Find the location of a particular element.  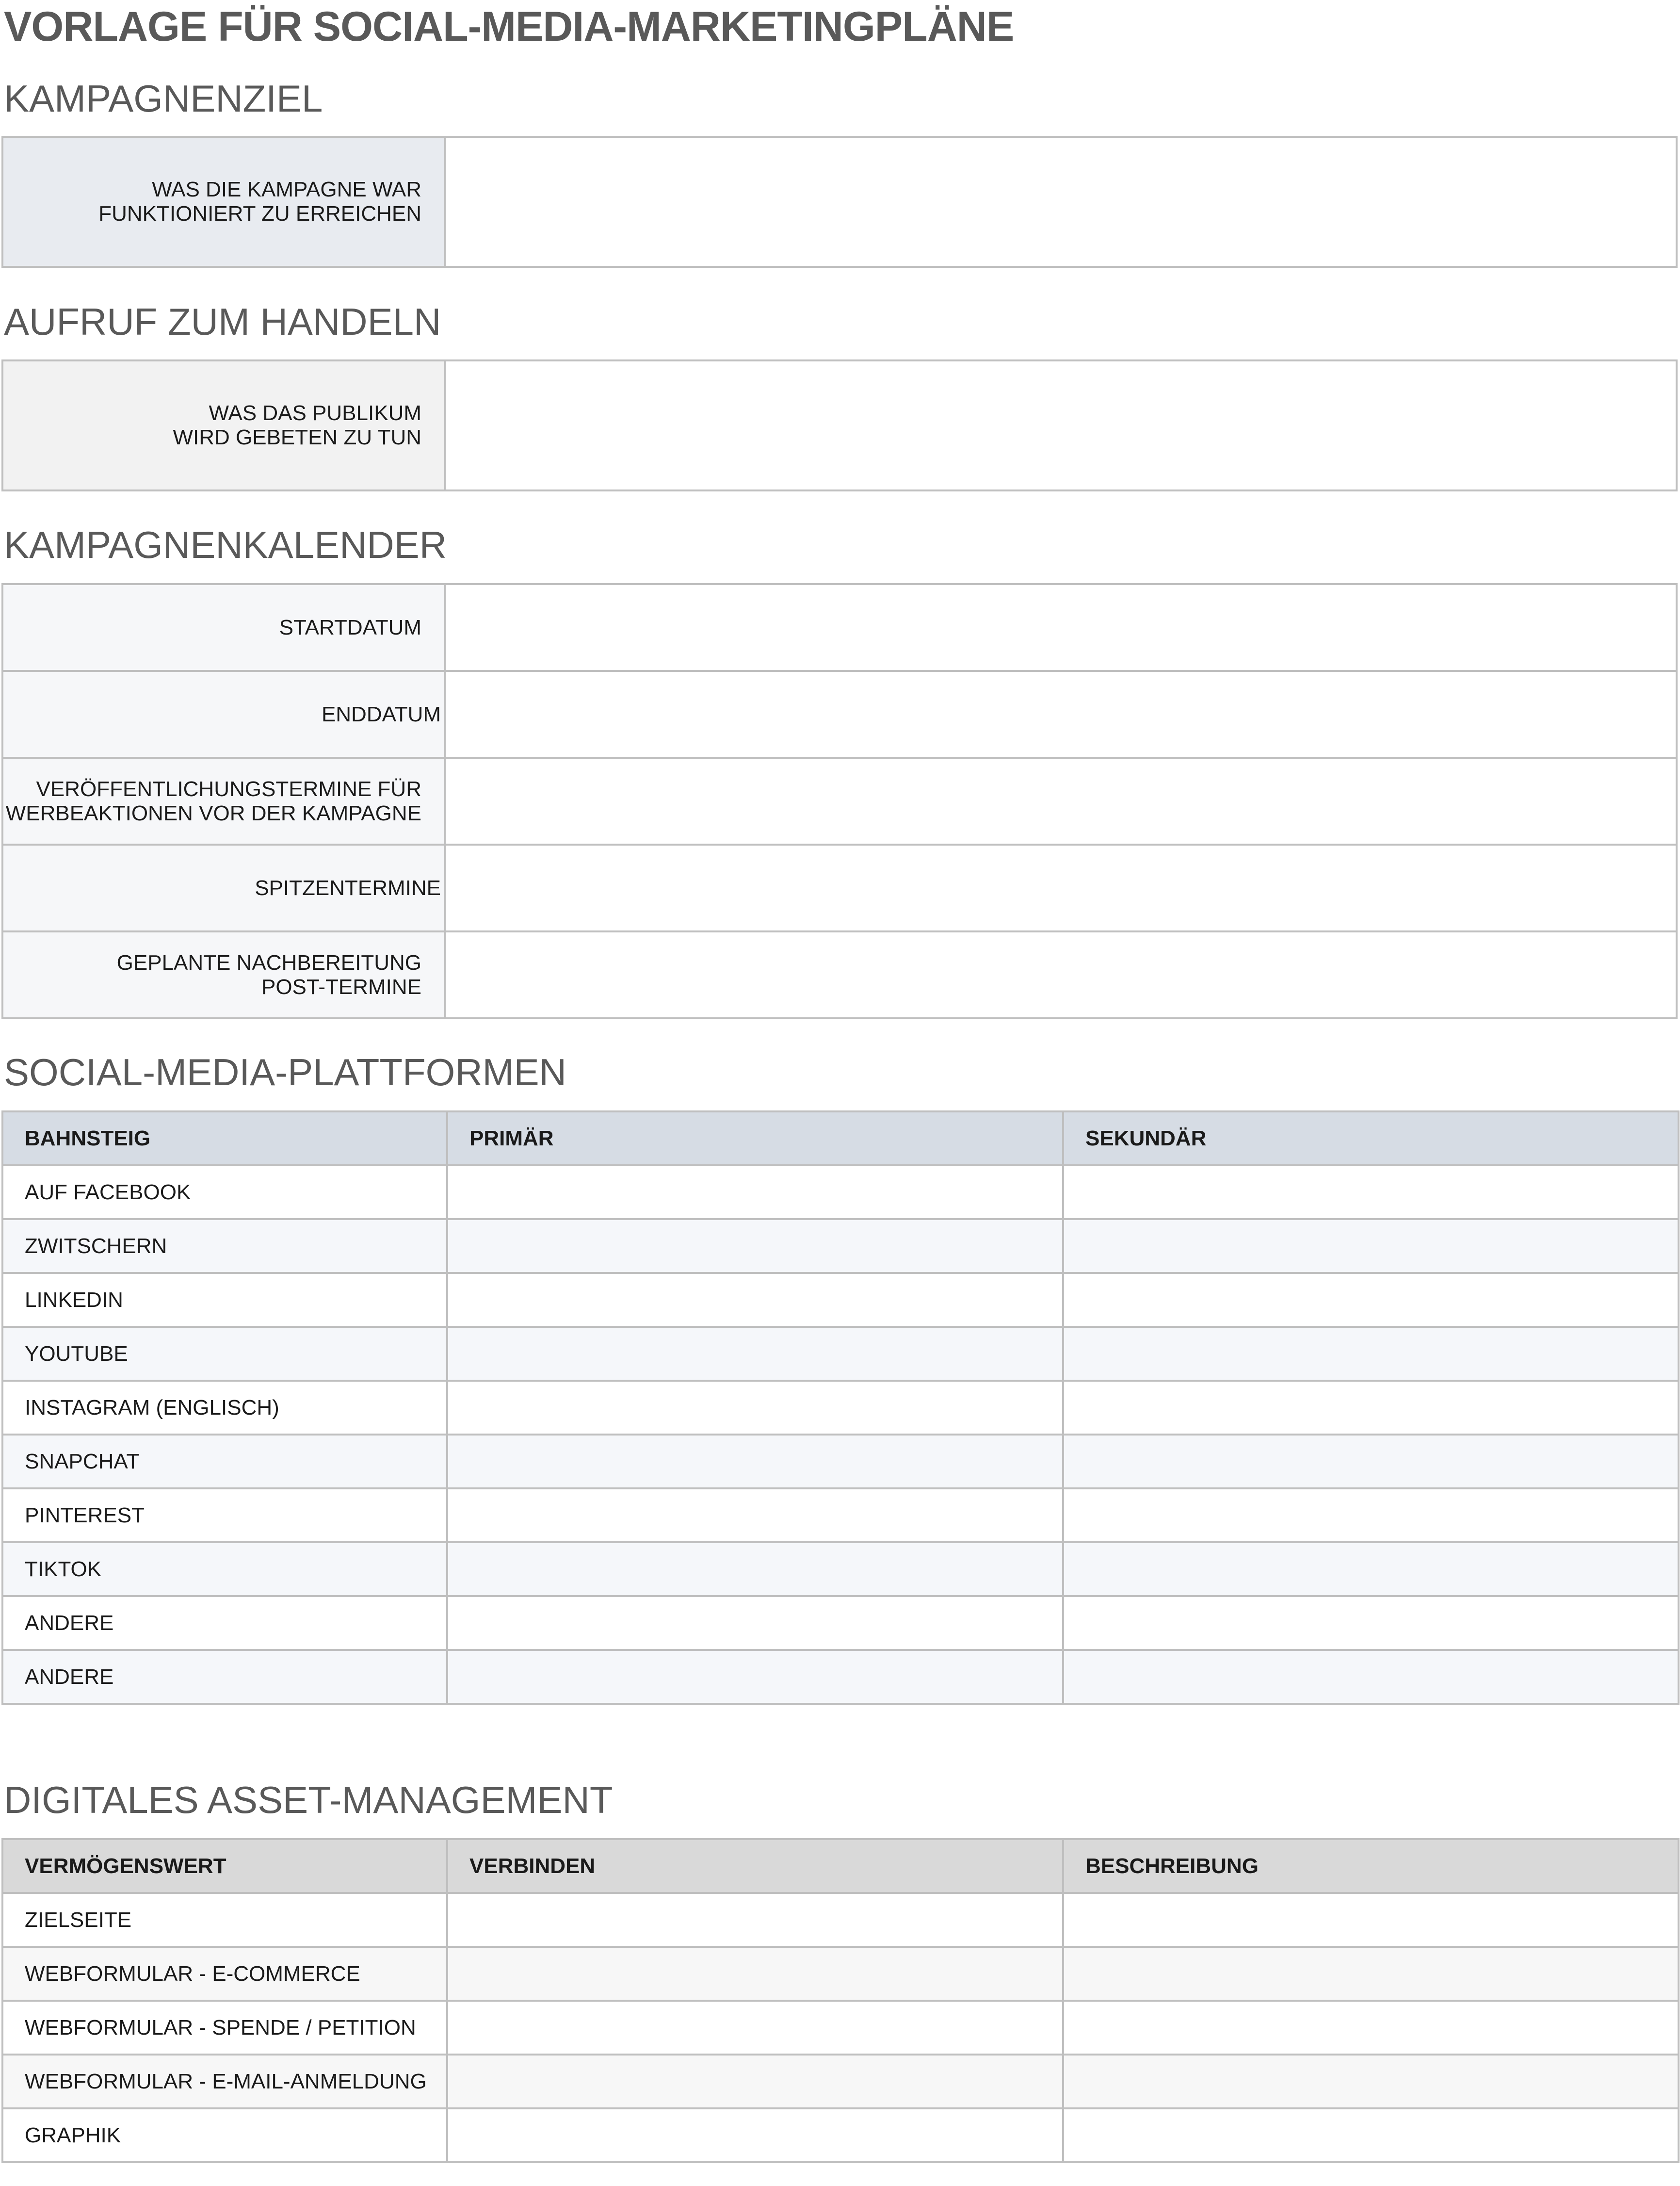

calendar-label-end-date: ENDDATUM is located at coordinates (381, 714).